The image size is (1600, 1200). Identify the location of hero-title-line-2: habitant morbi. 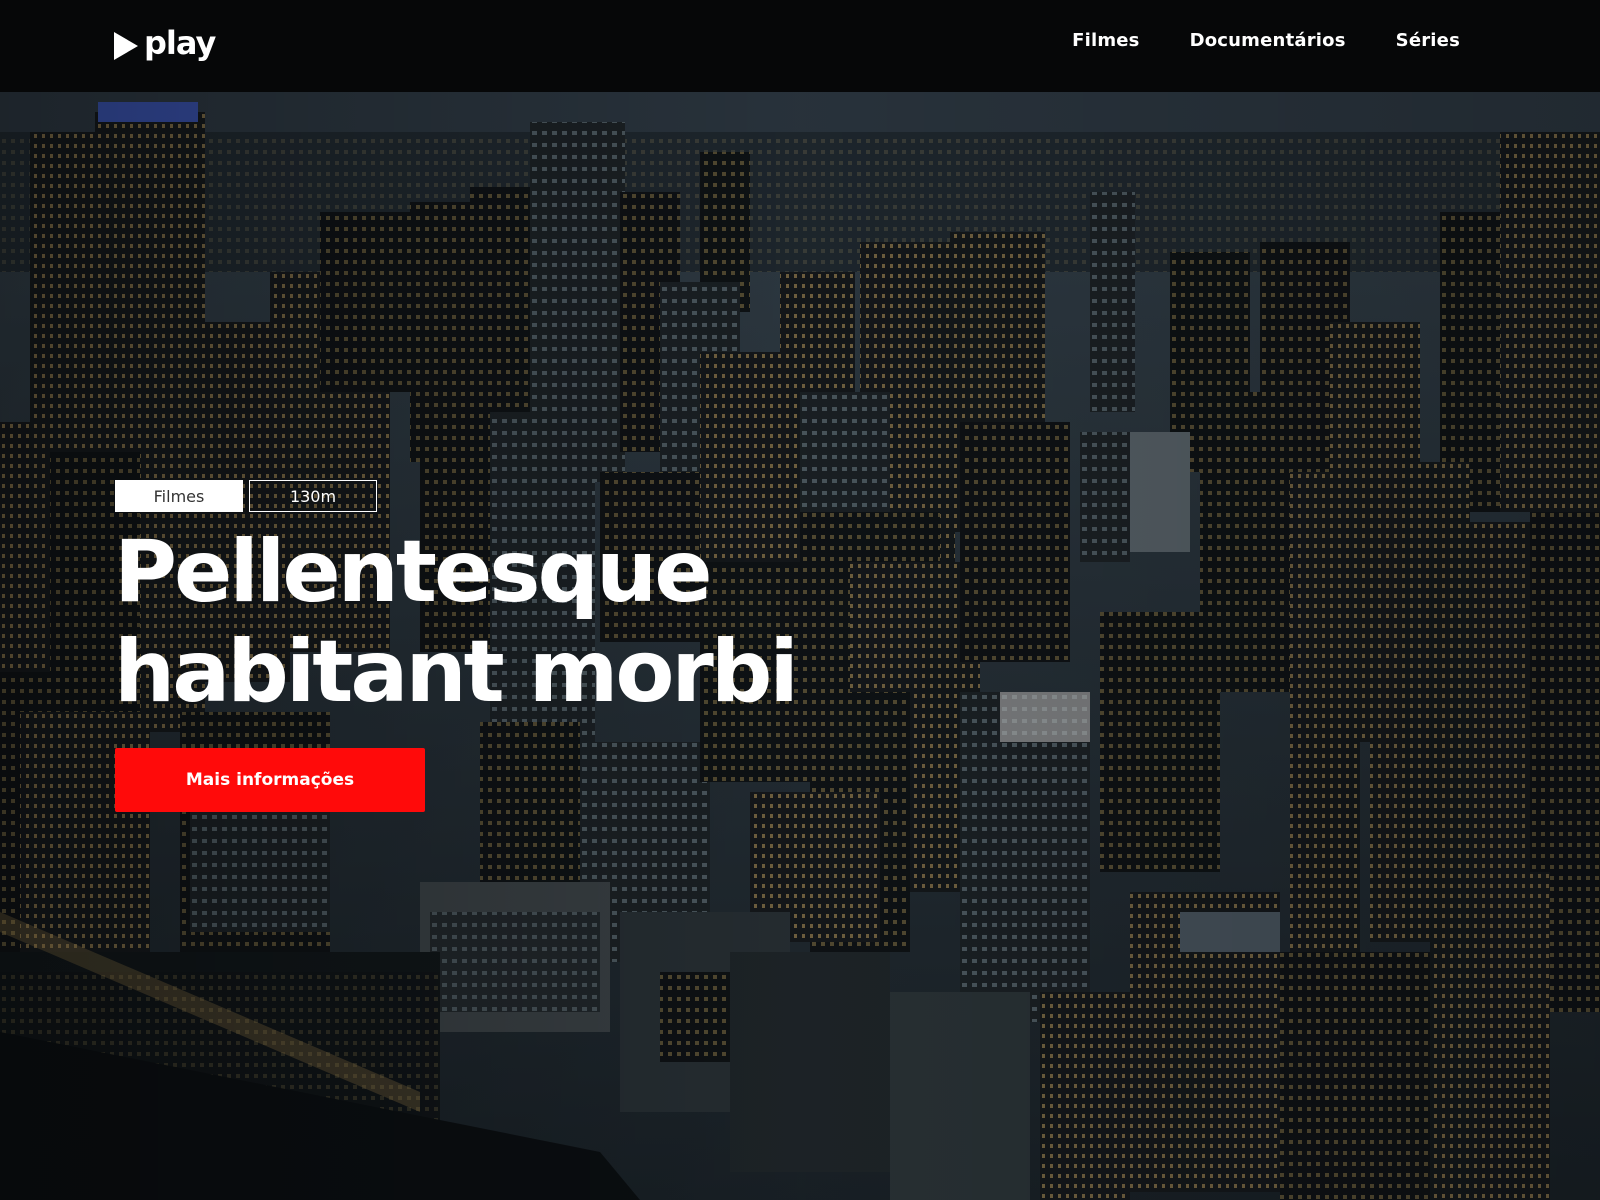
(456, 672).